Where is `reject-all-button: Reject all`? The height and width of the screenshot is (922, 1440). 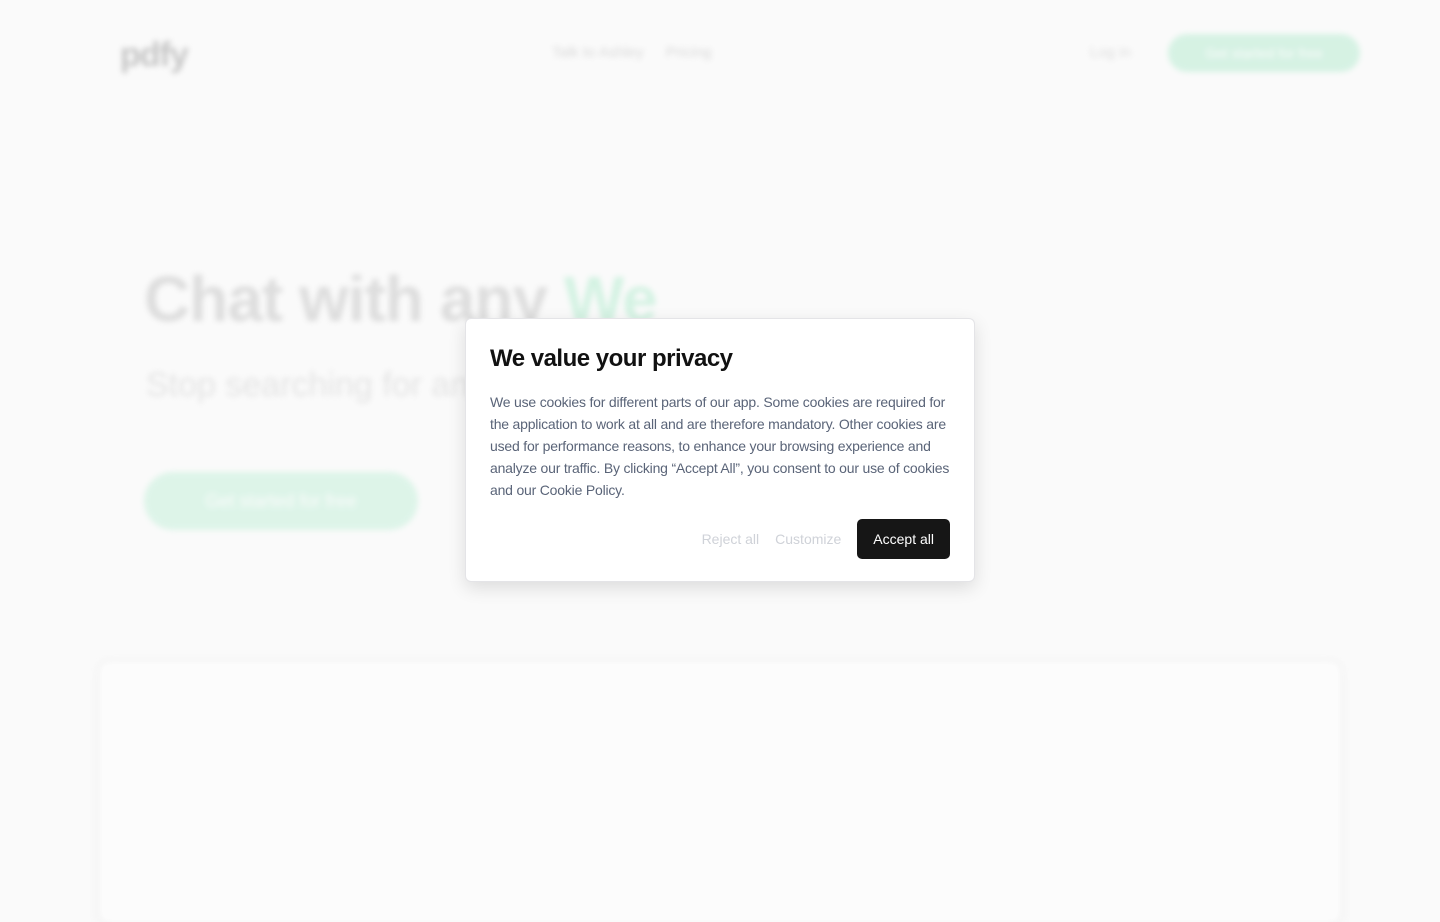 reject-all-button: Reject all is located at coordinates (731, 539).